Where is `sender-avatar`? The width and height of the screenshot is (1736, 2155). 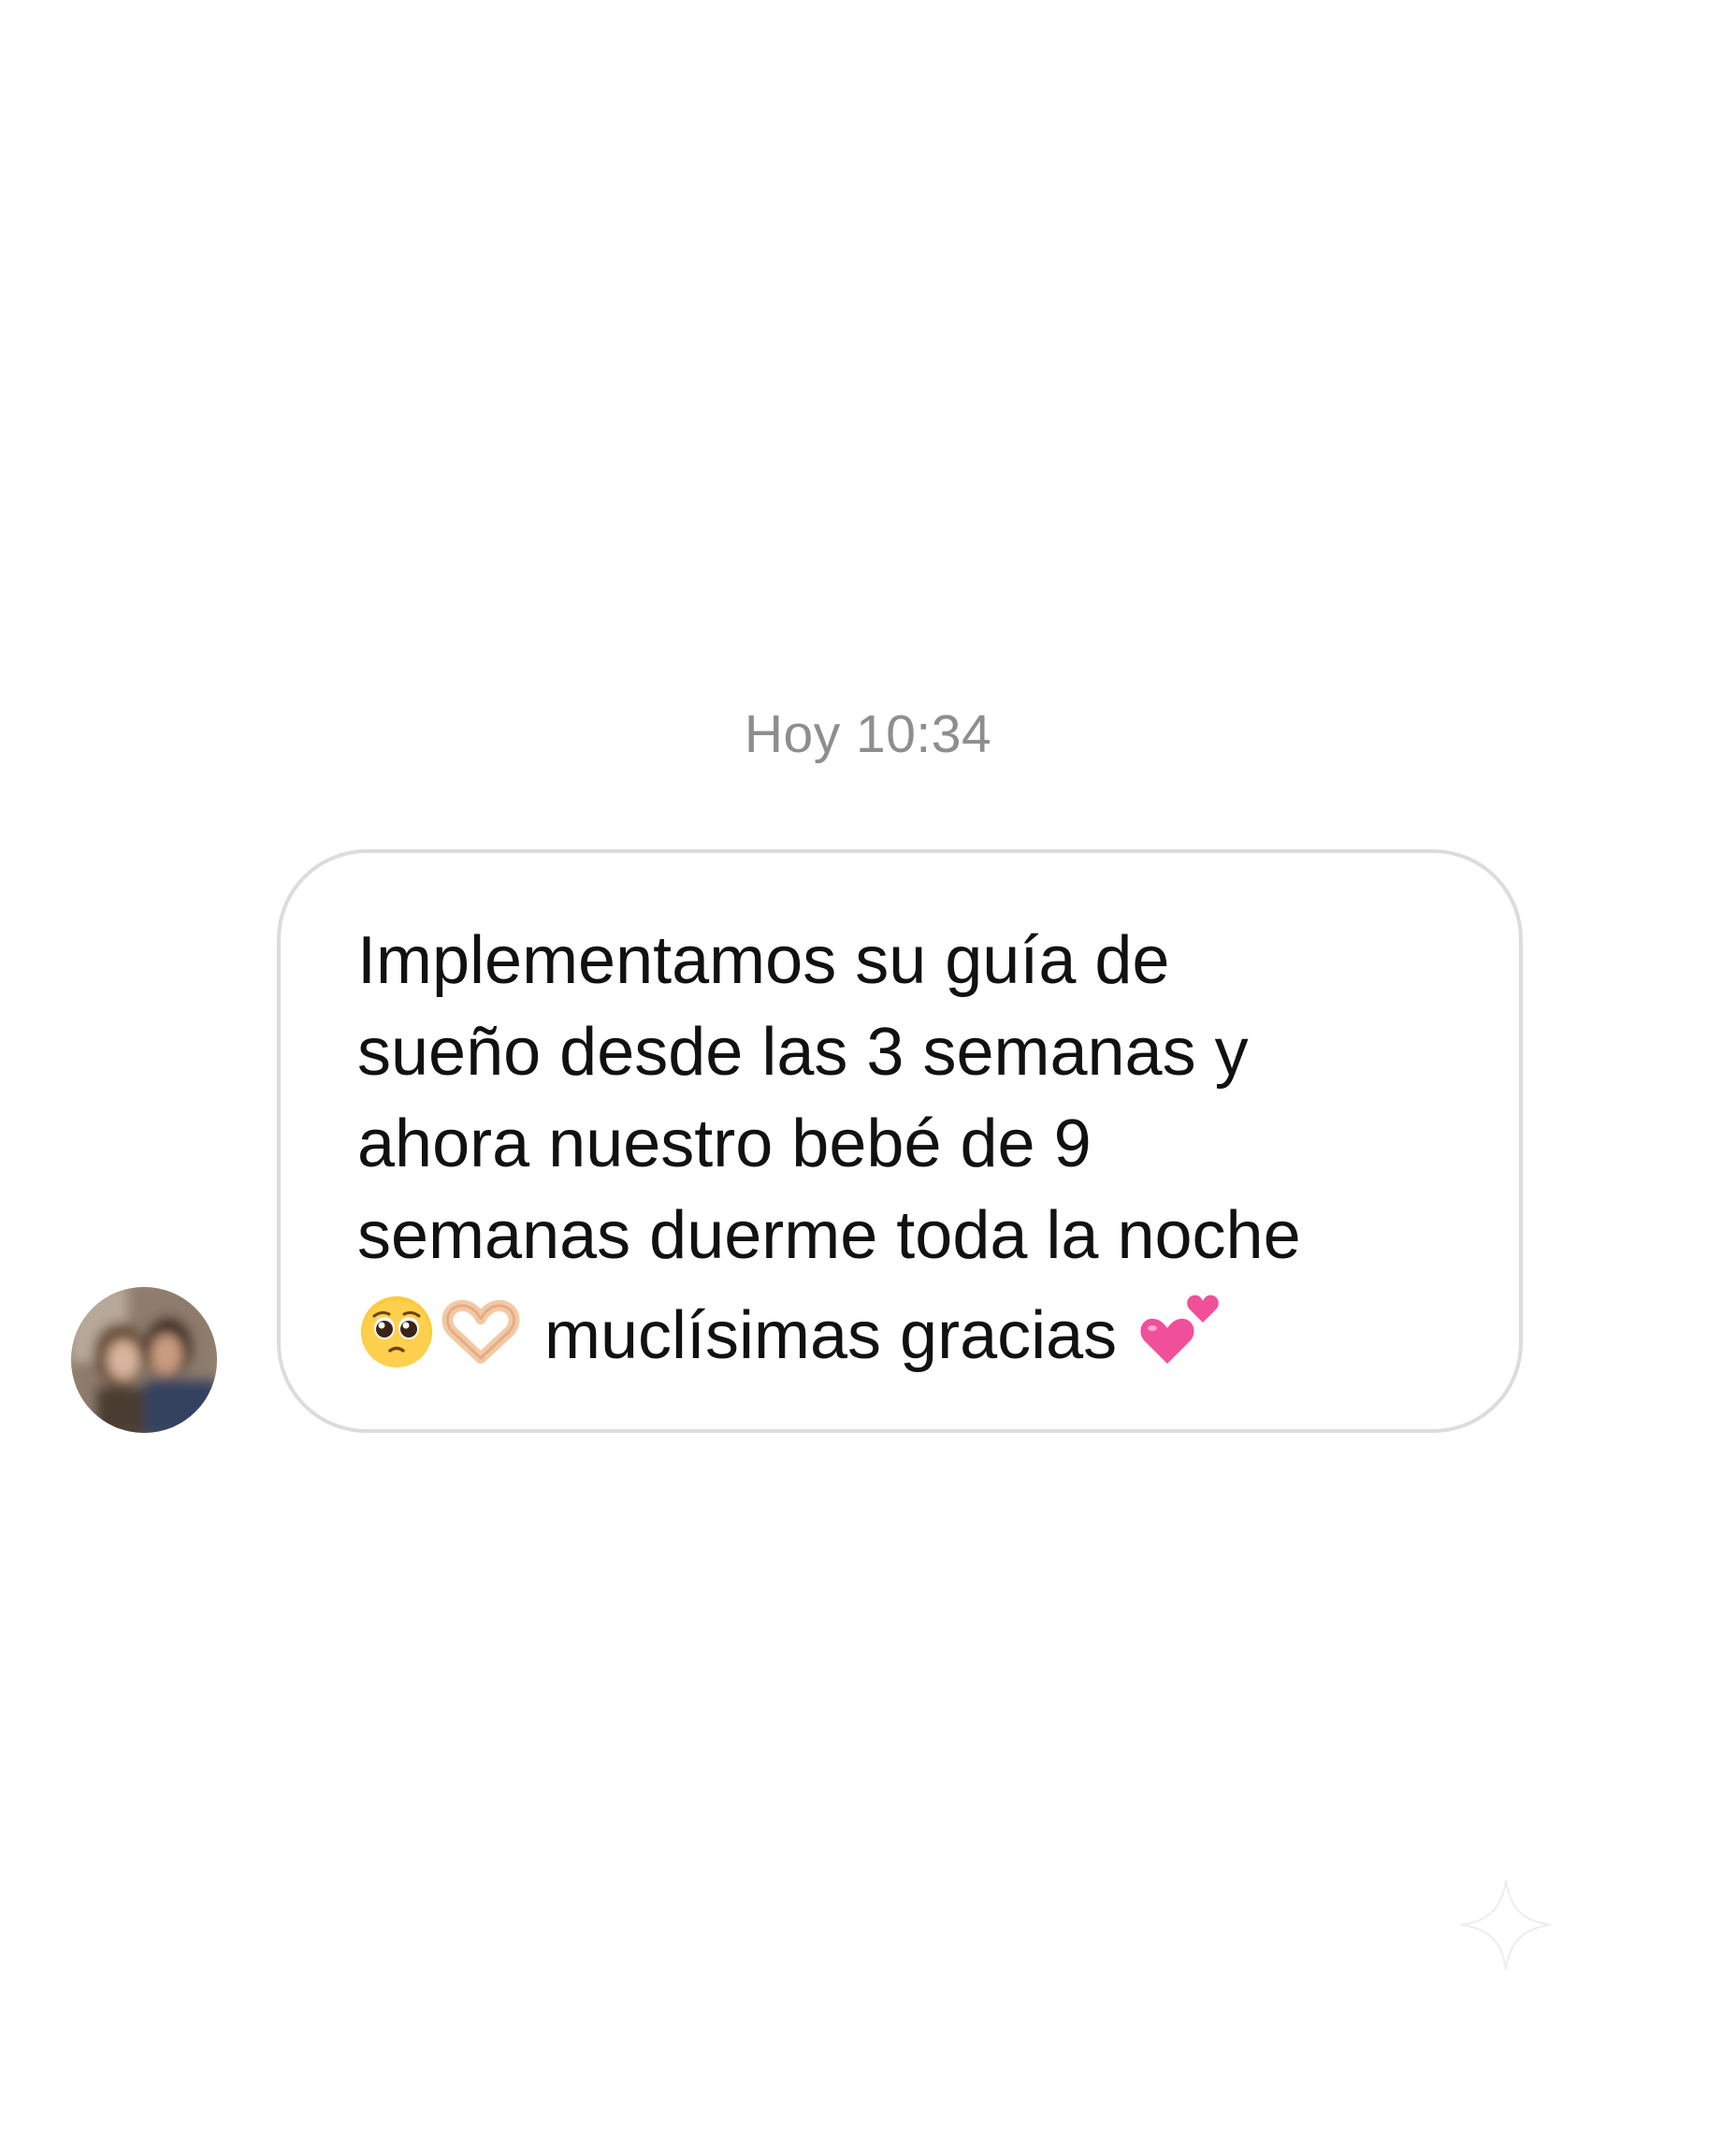 sender-avatar is located at coordinates (144, 1360).